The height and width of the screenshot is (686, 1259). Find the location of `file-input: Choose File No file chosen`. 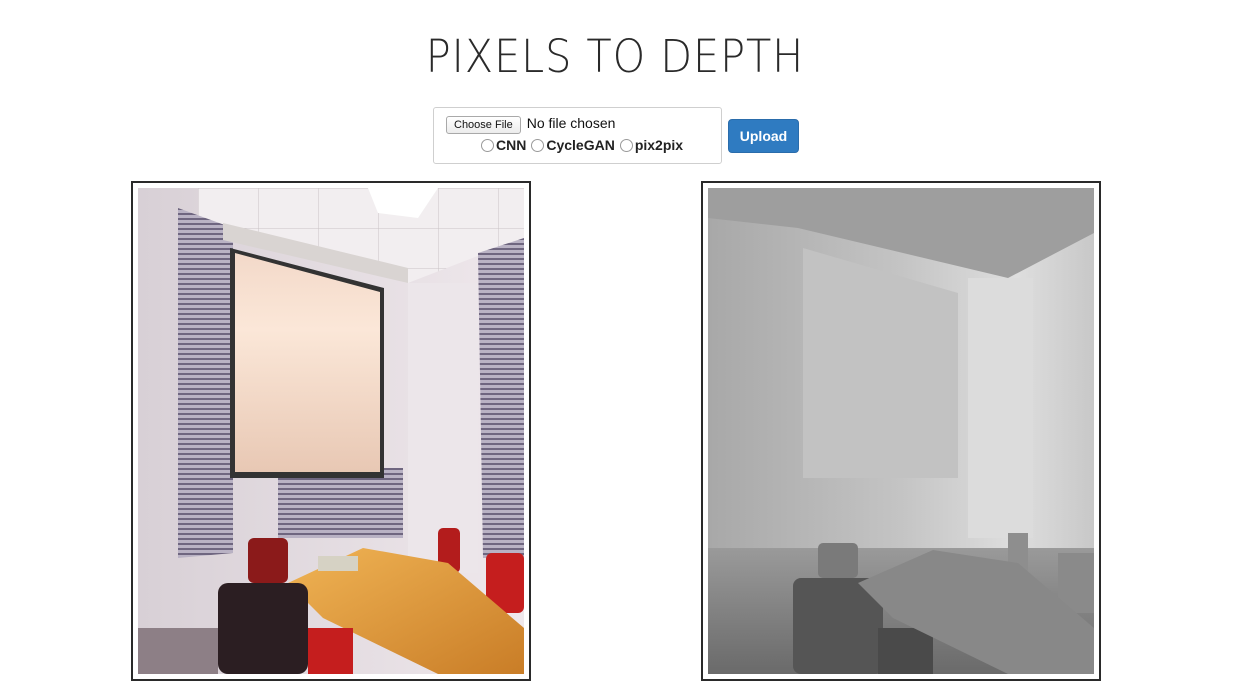

file-input: Choose File No file chosen is located at coordinates (531, 124).